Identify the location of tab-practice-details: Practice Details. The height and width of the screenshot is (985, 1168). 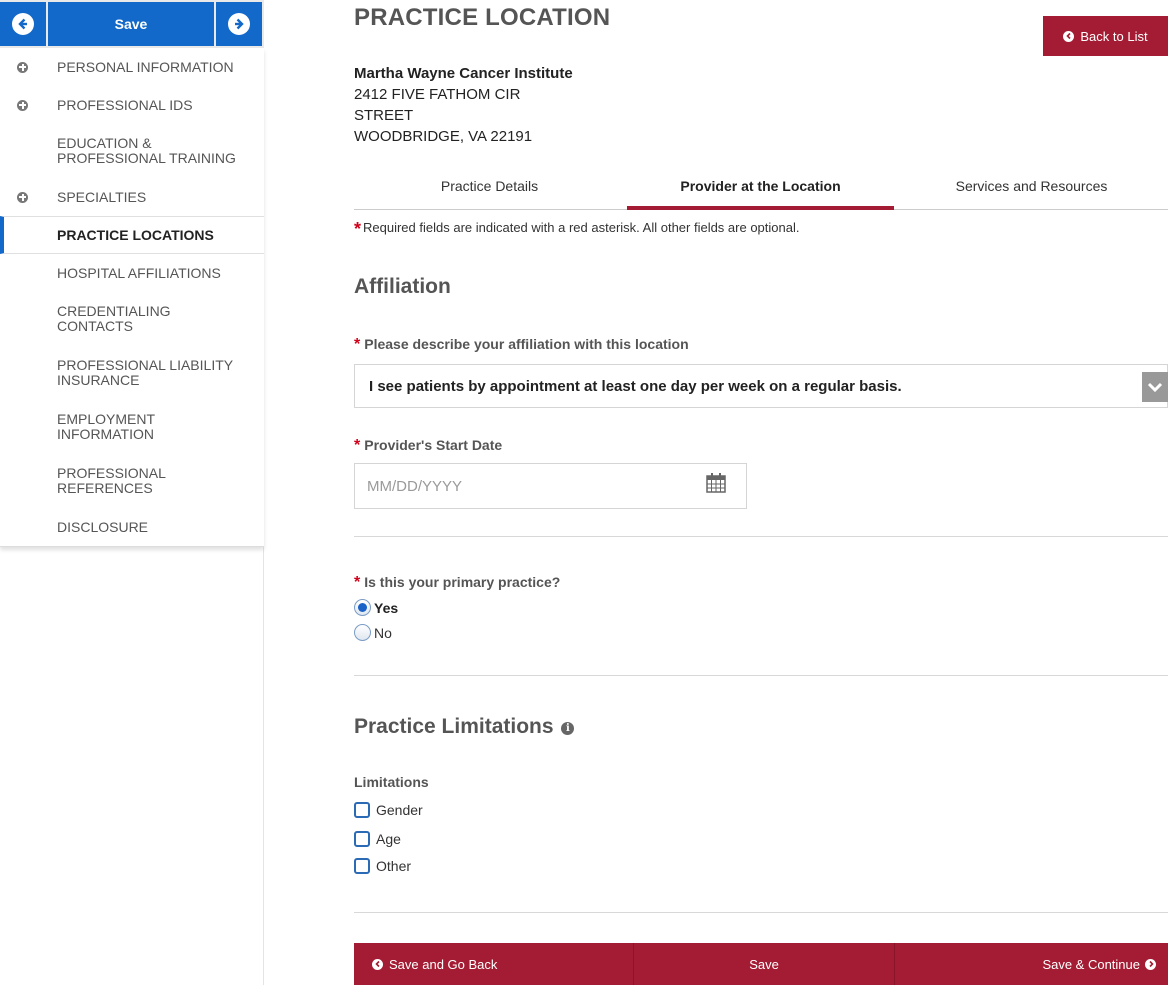
(489, 190).